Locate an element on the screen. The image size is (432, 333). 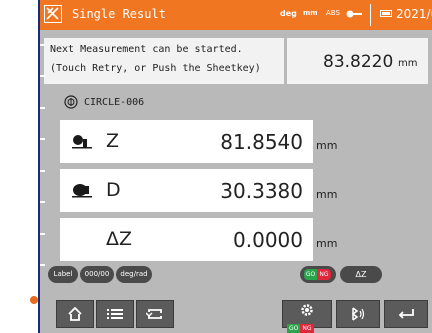
bluetooth-transmit-icon is located at coordinates (358, 314).